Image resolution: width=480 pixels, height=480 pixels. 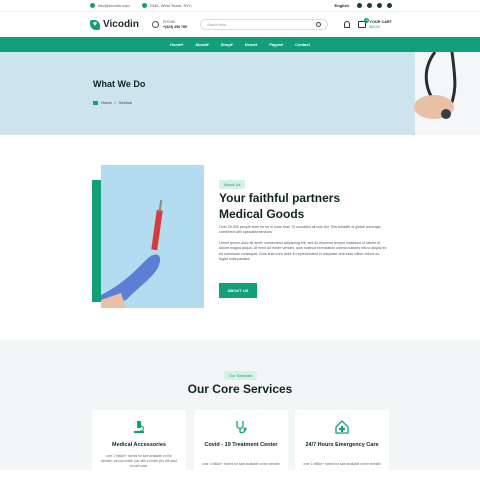 What do you see at coordinates (374, 5) in the screenshot?
I see `social-links` at bounding box center [374, 5].